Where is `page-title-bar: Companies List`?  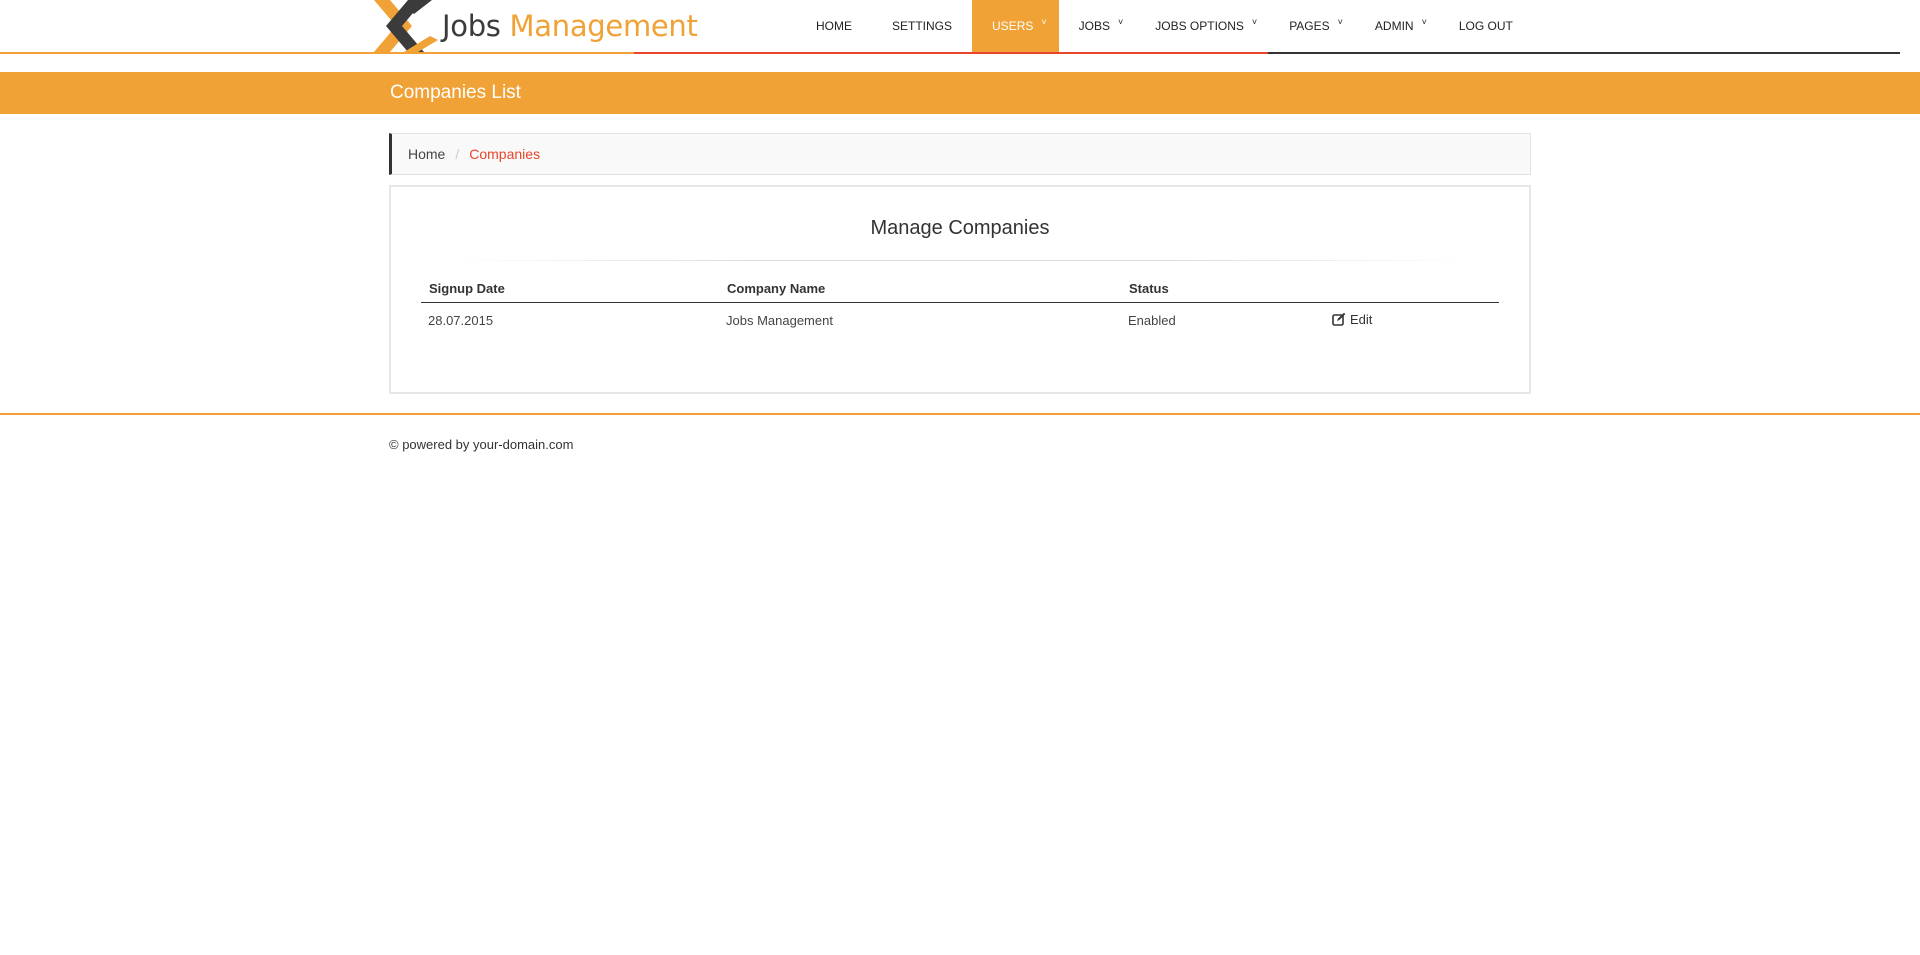
page-title-bar: Companies List is located at coordinates (960, 93).